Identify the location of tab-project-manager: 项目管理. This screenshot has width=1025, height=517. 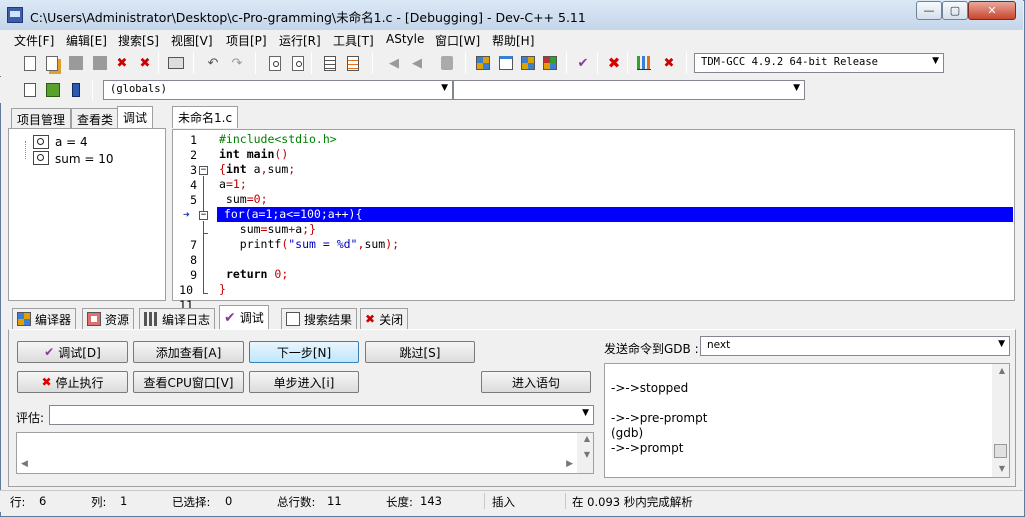
(41, 118).